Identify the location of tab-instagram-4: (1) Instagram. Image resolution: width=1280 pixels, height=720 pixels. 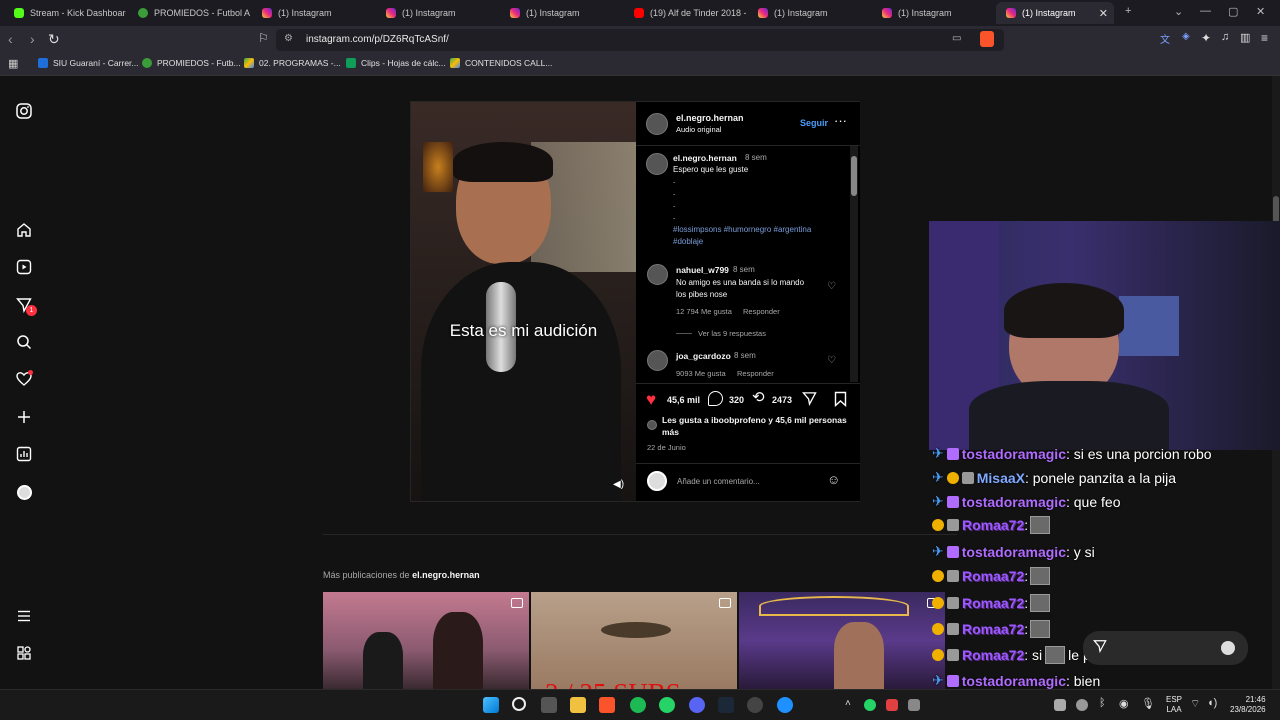
(809, 13).